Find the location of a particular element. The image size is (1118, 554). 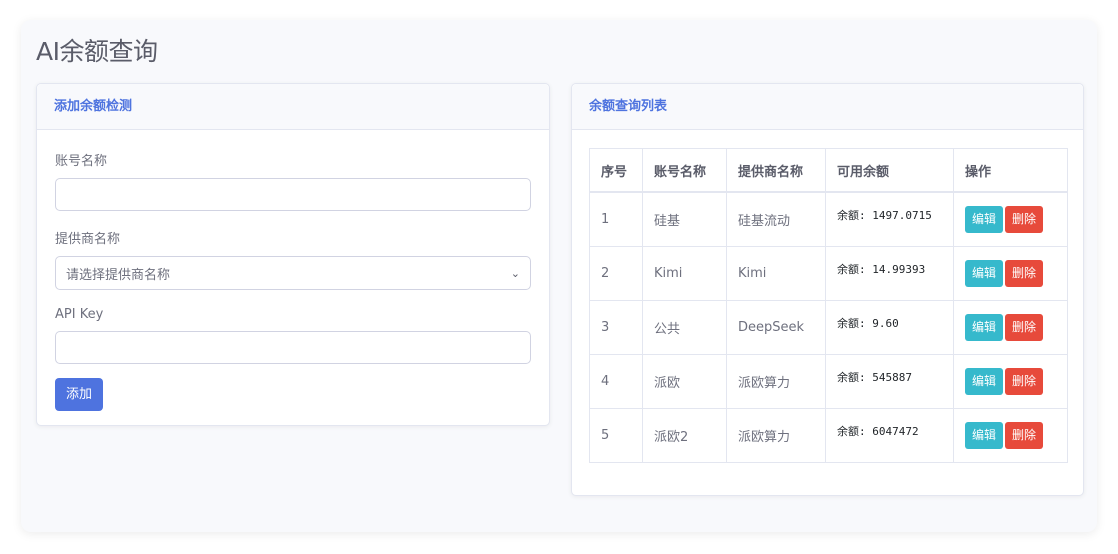

row-account: 派欧 is located at coordinates (684, 381).